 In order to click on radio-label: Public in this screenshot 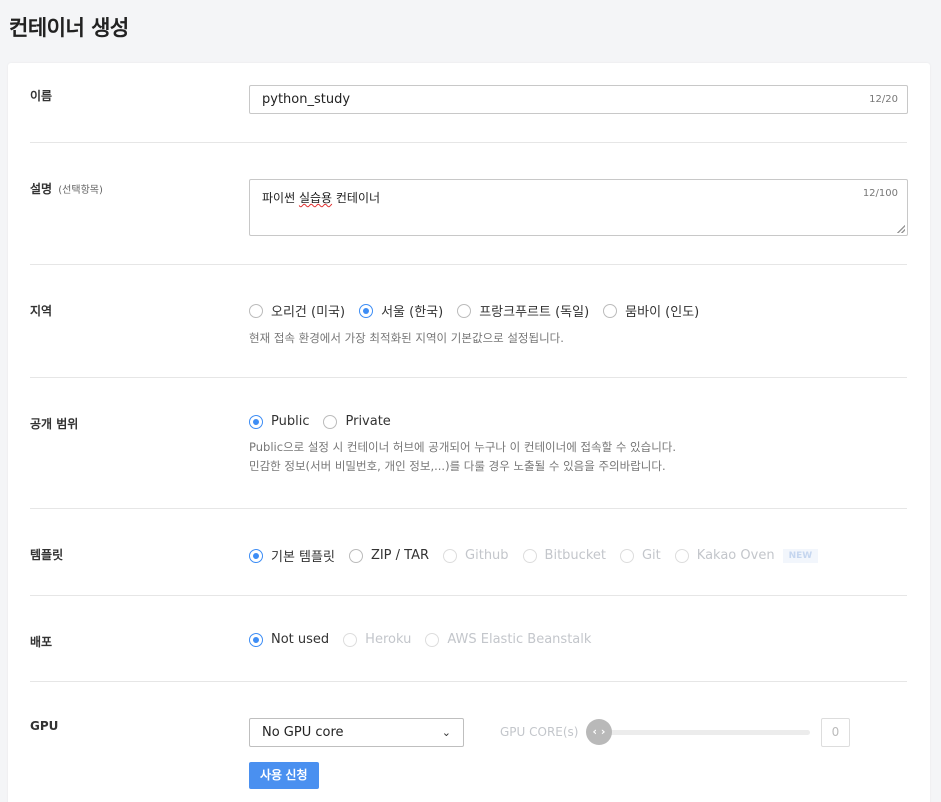, I will do `click(290, 421)`.